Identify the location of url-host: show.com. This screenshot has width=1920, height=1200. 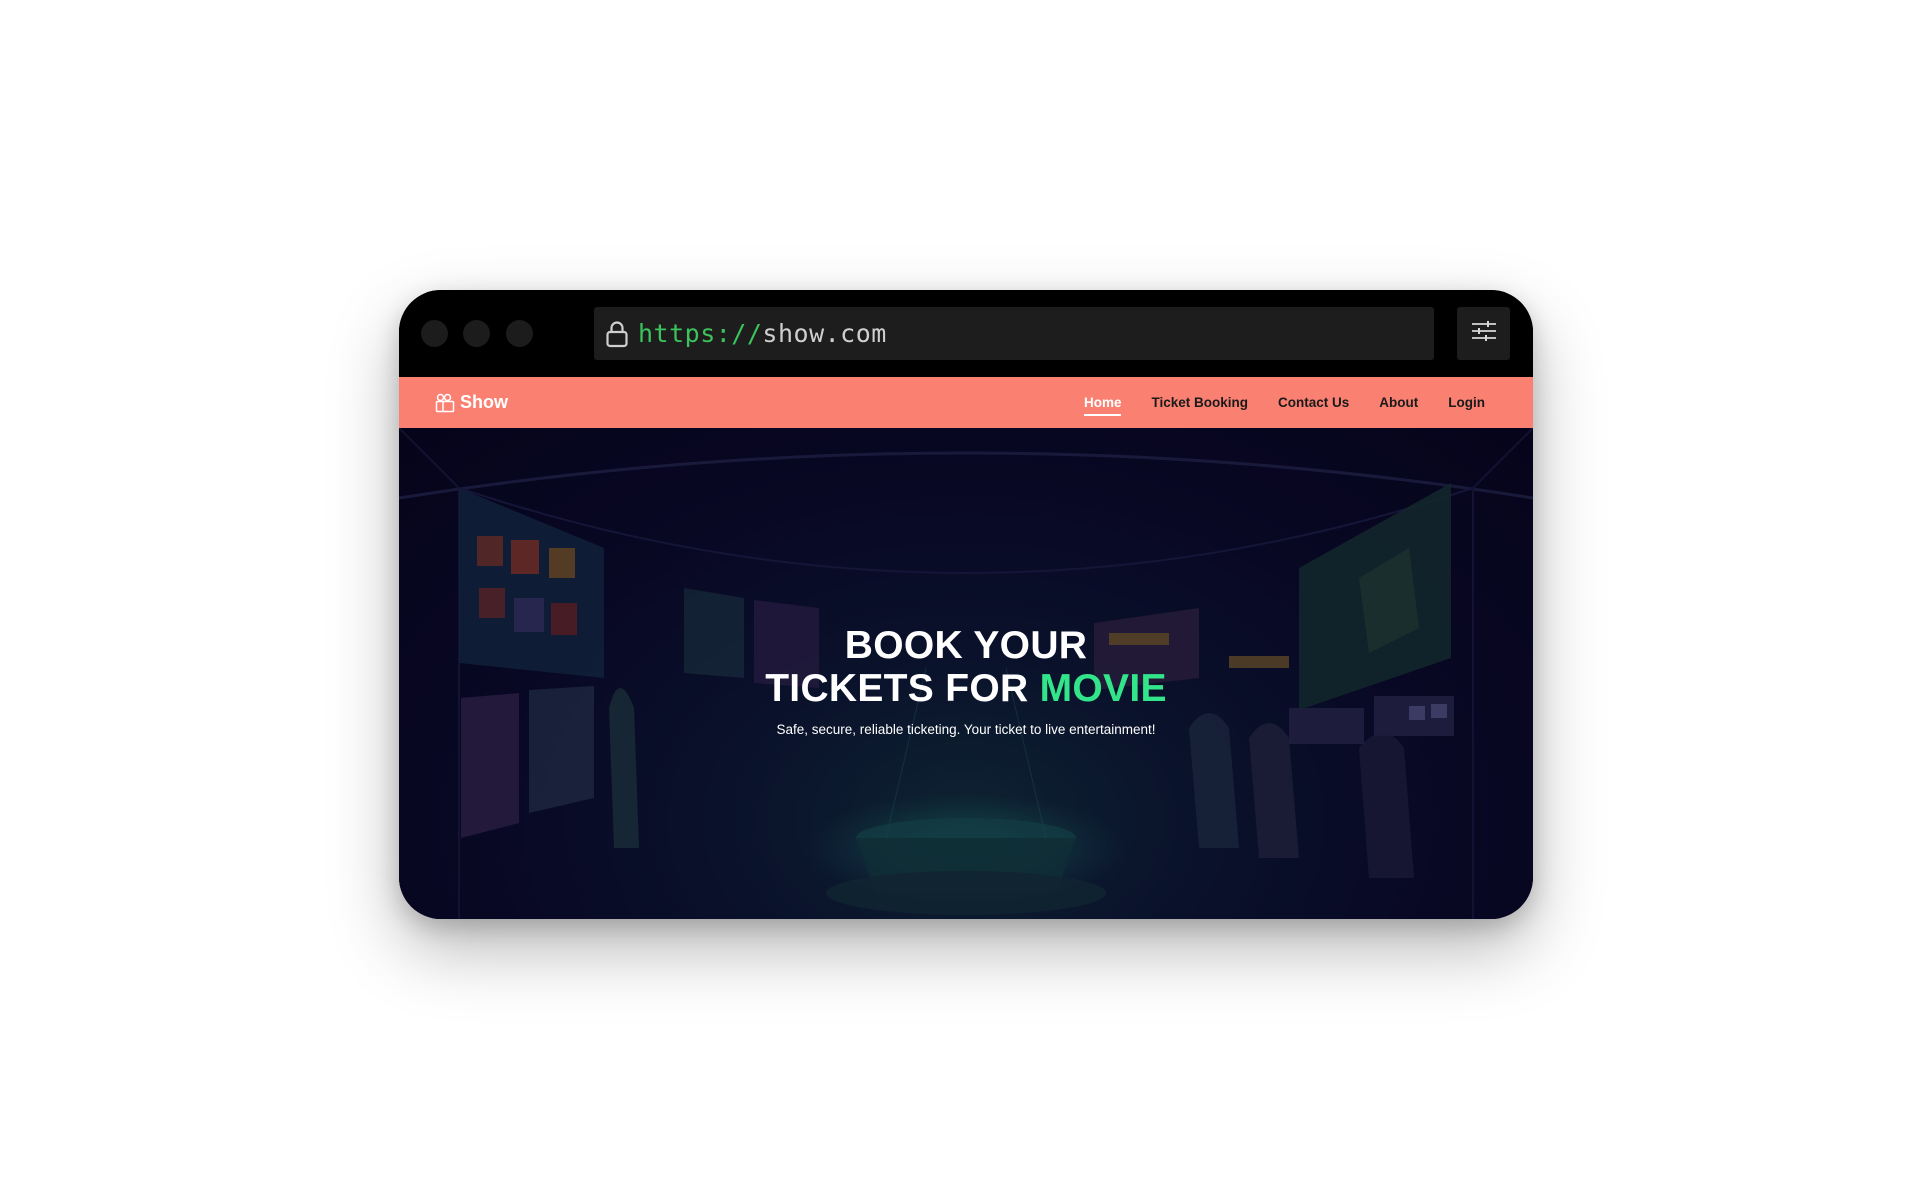
(824, 333).